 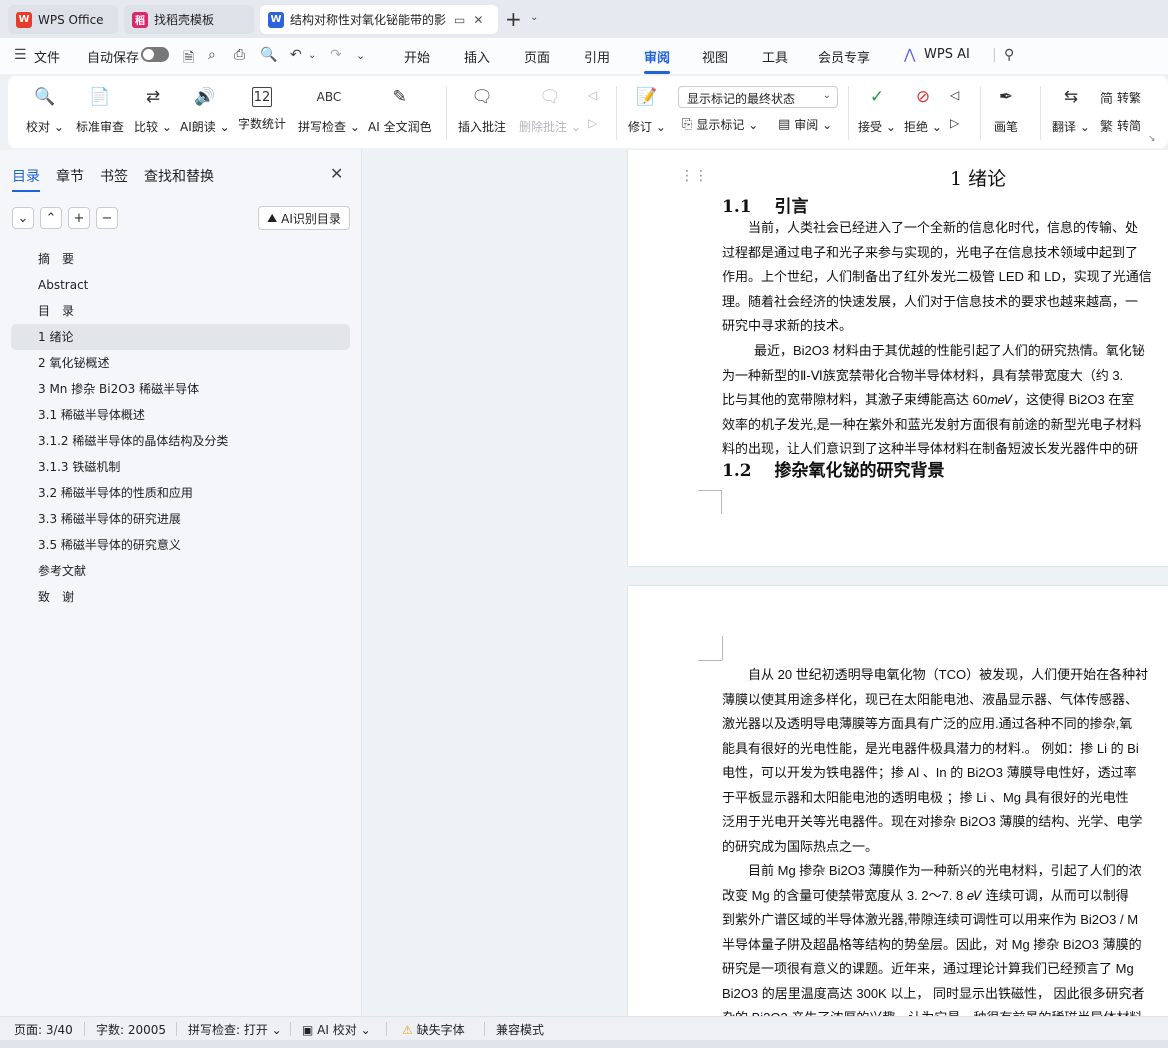 What do you see at coordinates (694, 176) in the screenshot?
I see `drag-handle-icon: ⋮⋮` at bounding box center [694, 176].